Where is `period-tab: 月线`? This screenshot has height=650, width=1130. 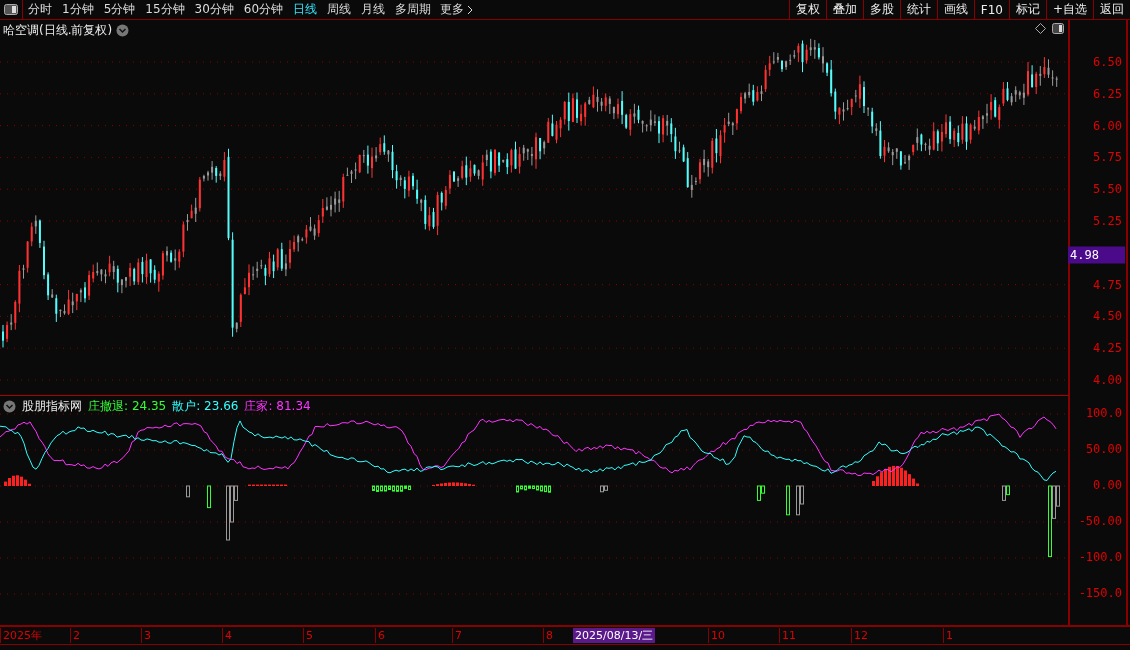 period-tab: 月线 is located at coordinates (373, 9).